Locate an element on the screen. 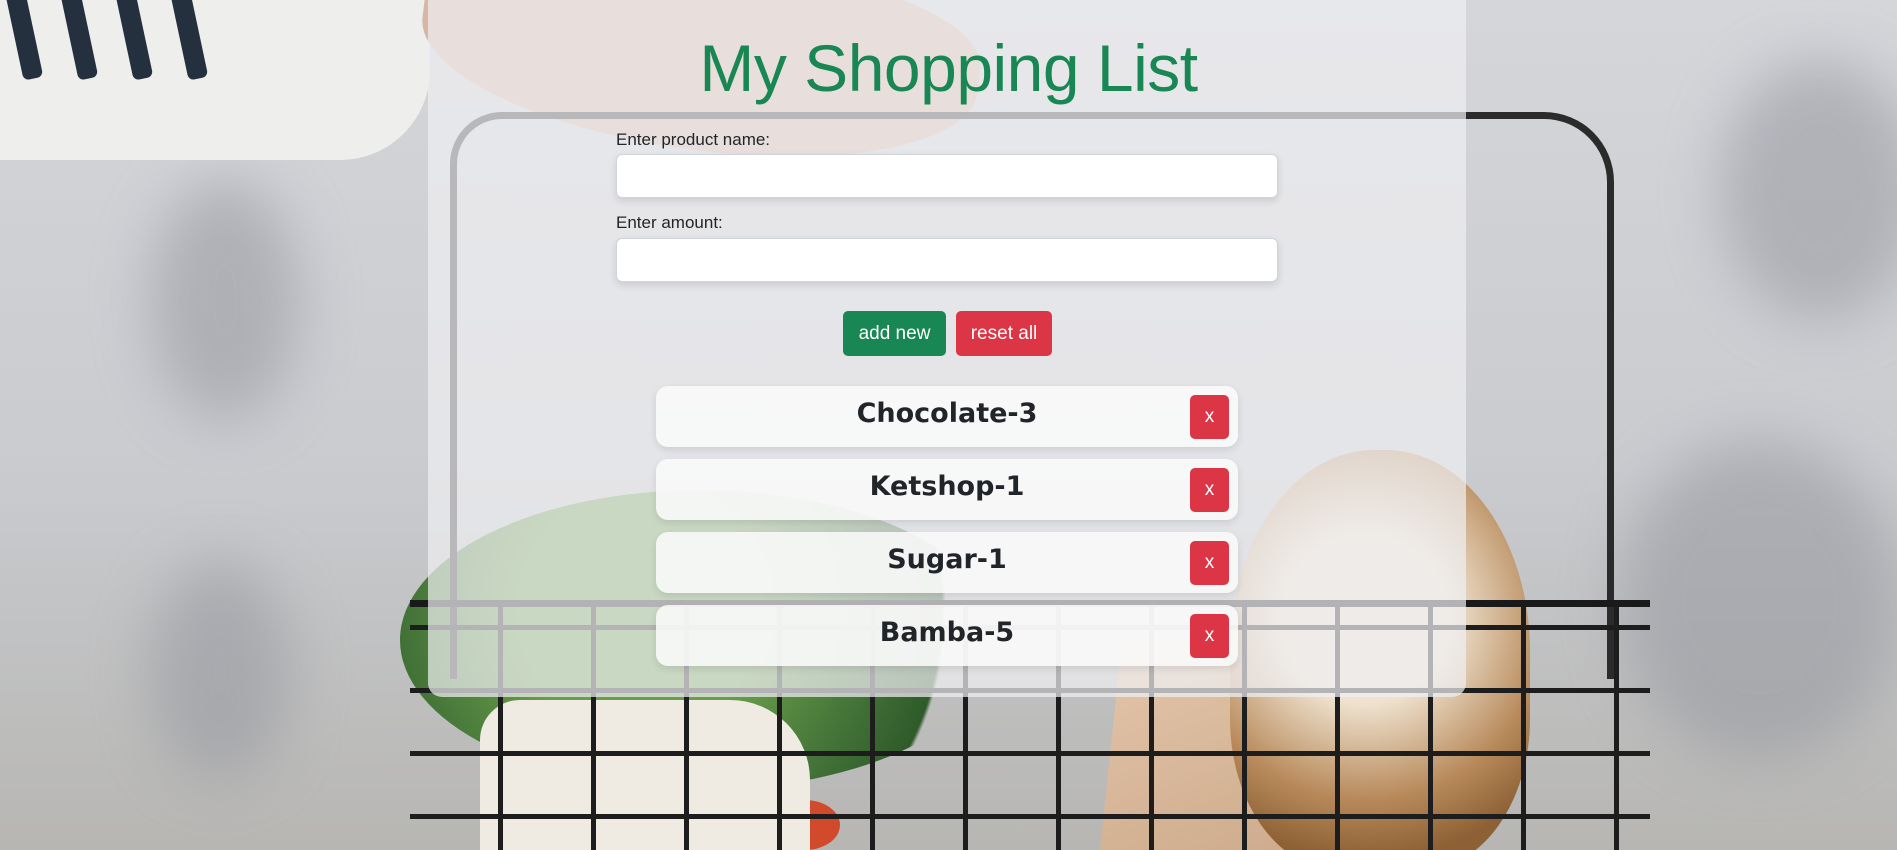  list-item-label: Bamba-5 is located at coordinates (947, 632).